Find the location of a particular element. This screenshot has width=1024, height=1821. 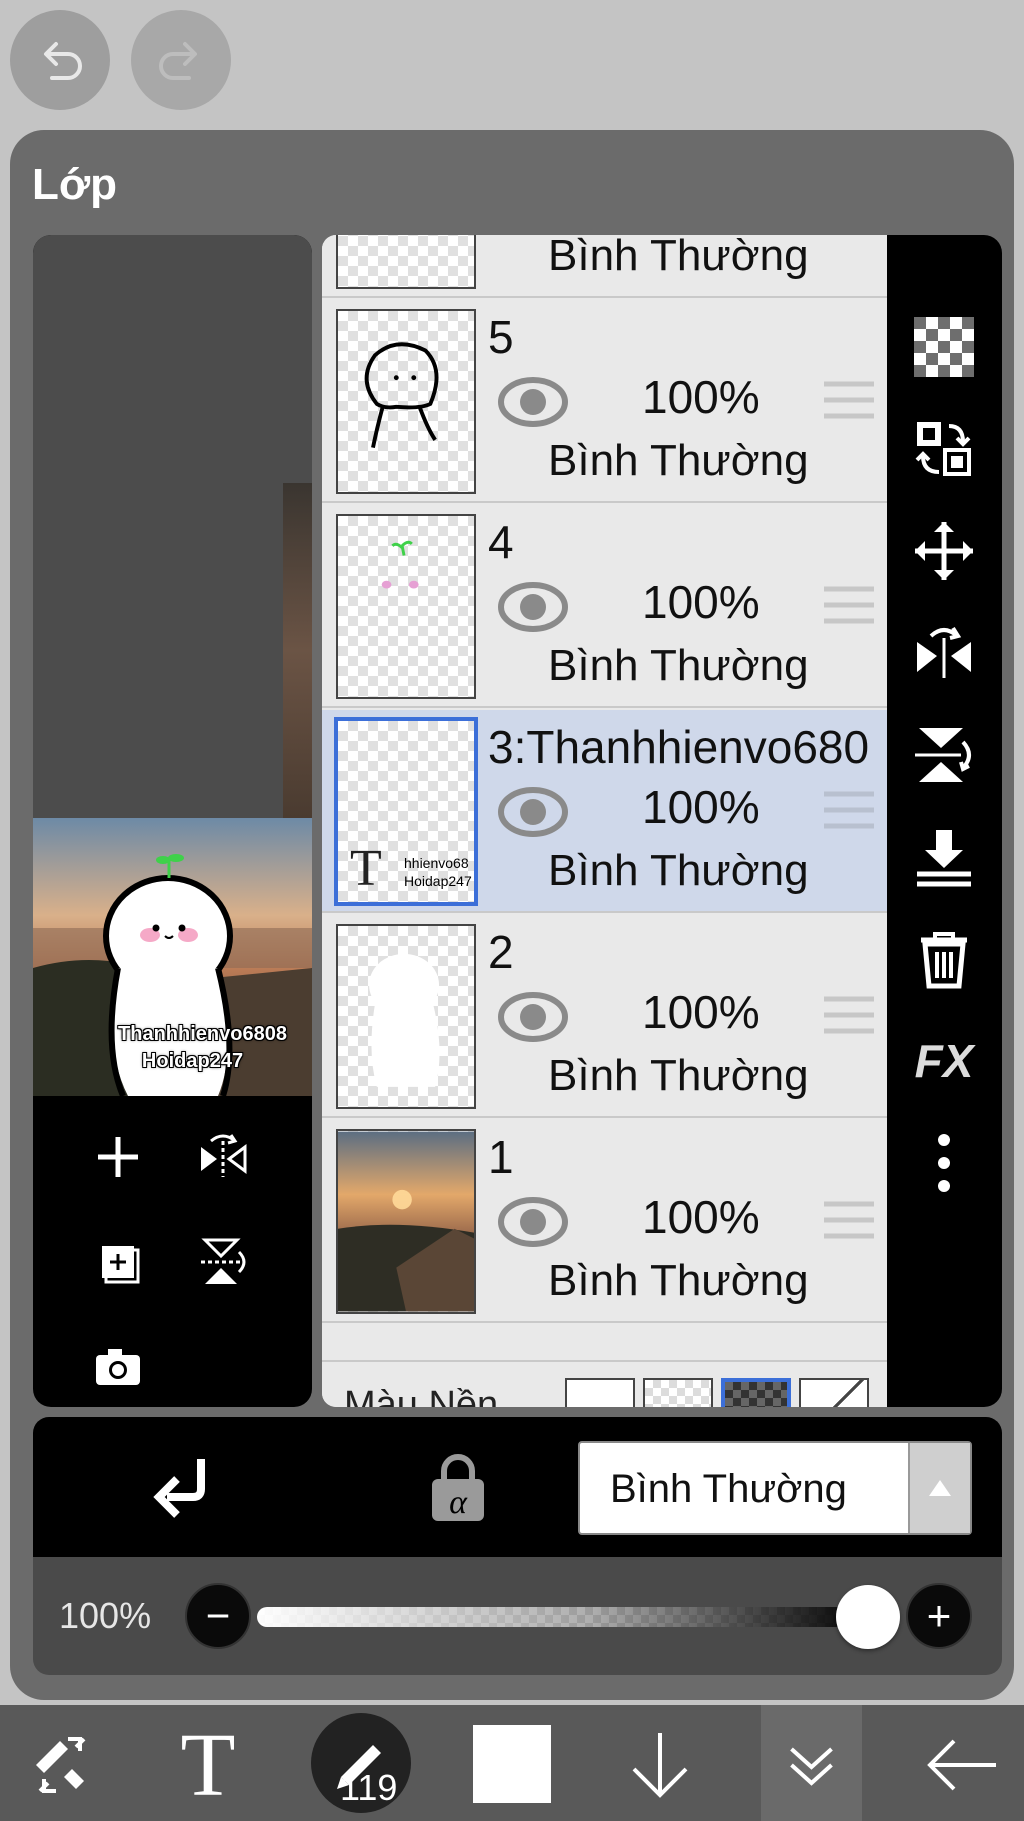

more-icon is located at coordinates (944, 1163).